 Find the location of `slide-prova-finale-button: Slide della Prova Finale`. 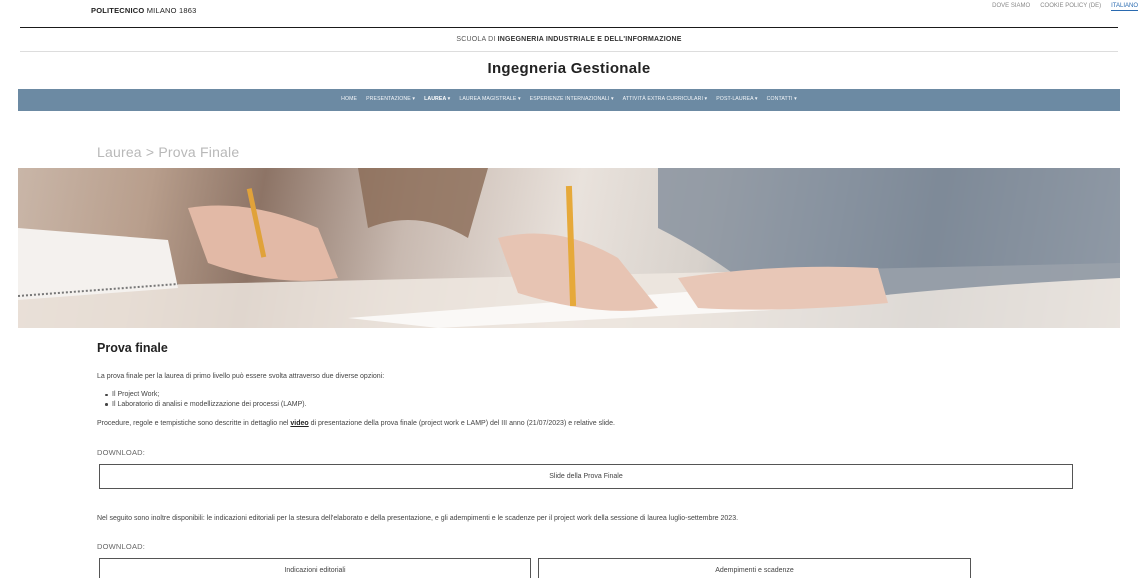

slide-prova-finale-button: Slide della Prova Finale is located at coordinates (586, 476).